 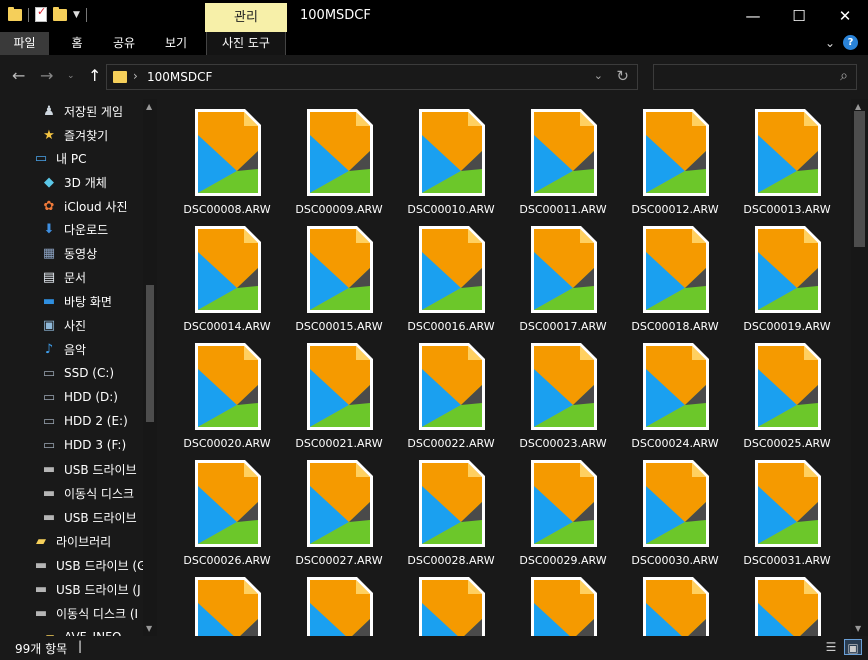 I want to click on file-item: DSC00009.ARW, so click(x=333, y=157).